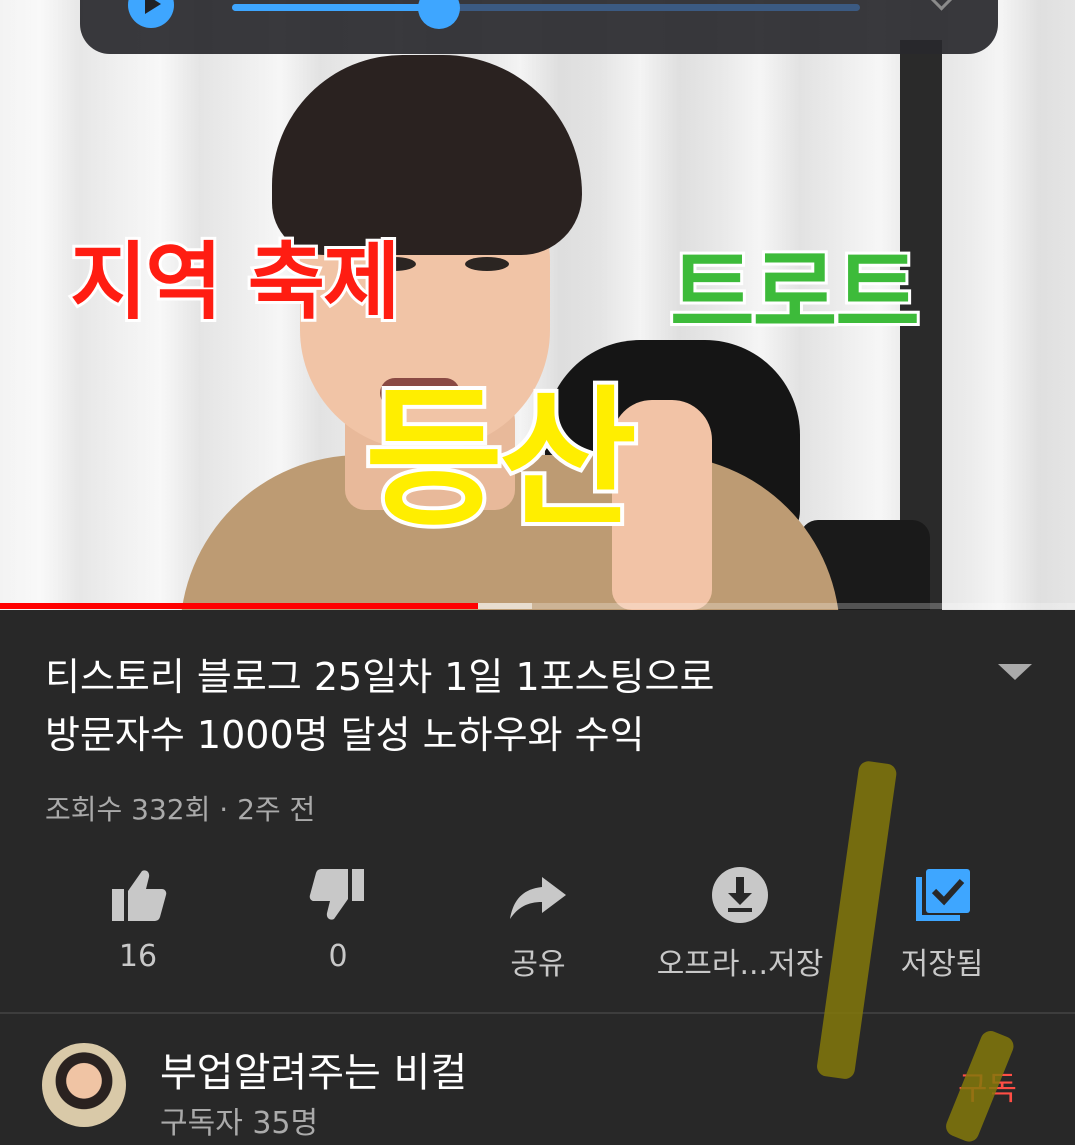 This screenshot has width=1075, height=1145. What do you see at coordinates (740, 895) in the screenshot?
I see `download-icon` at bounding box center [740, 895].